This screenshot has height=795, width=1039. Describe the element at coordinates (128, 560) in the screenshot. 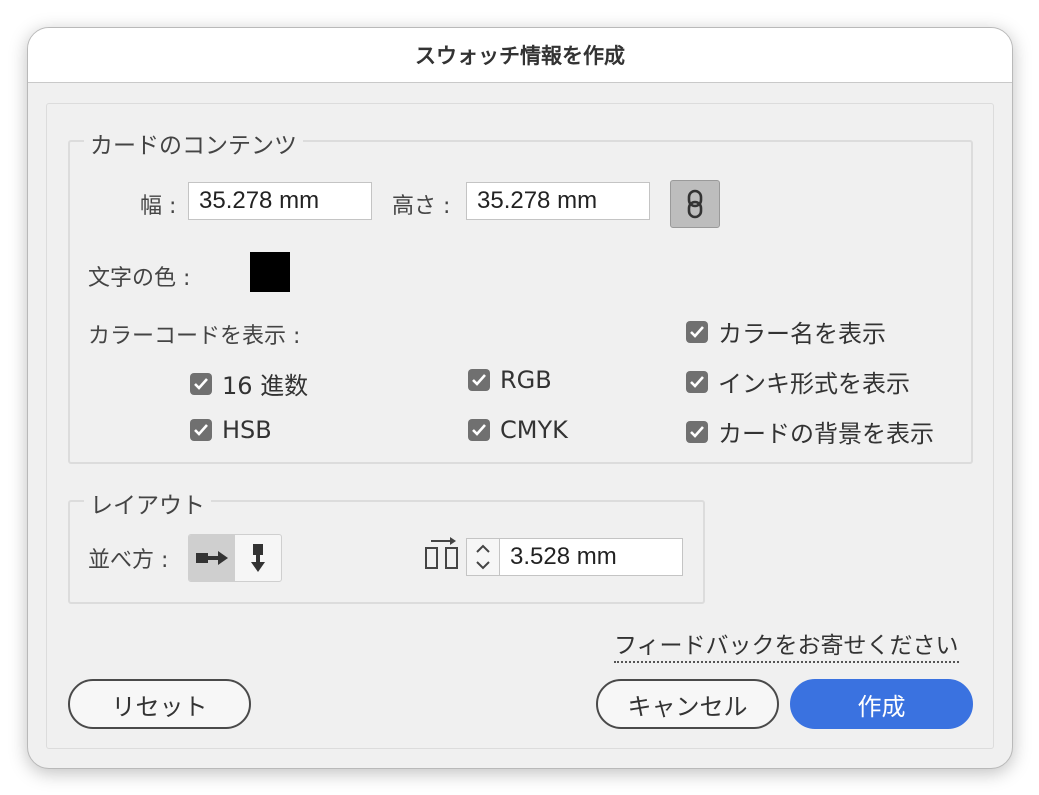

I see `arrange-label: 並べ方 :` at that location.